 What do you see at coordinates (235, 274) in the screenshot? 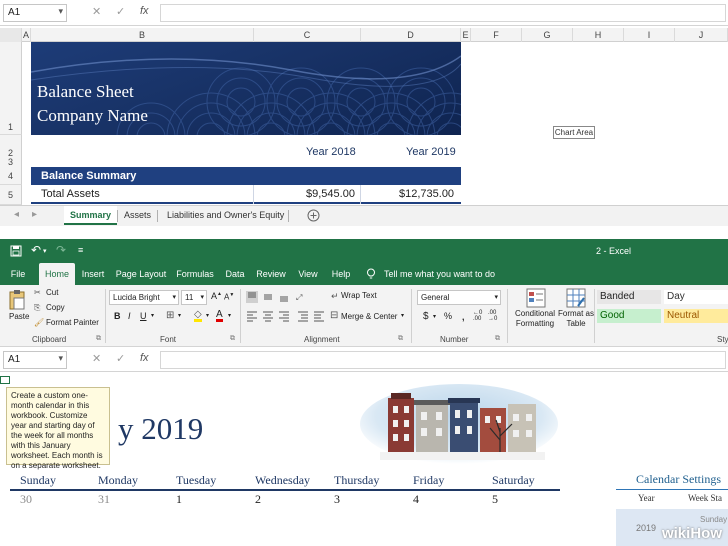
I see `tab-data: Data` at bounding box center [235, 274].